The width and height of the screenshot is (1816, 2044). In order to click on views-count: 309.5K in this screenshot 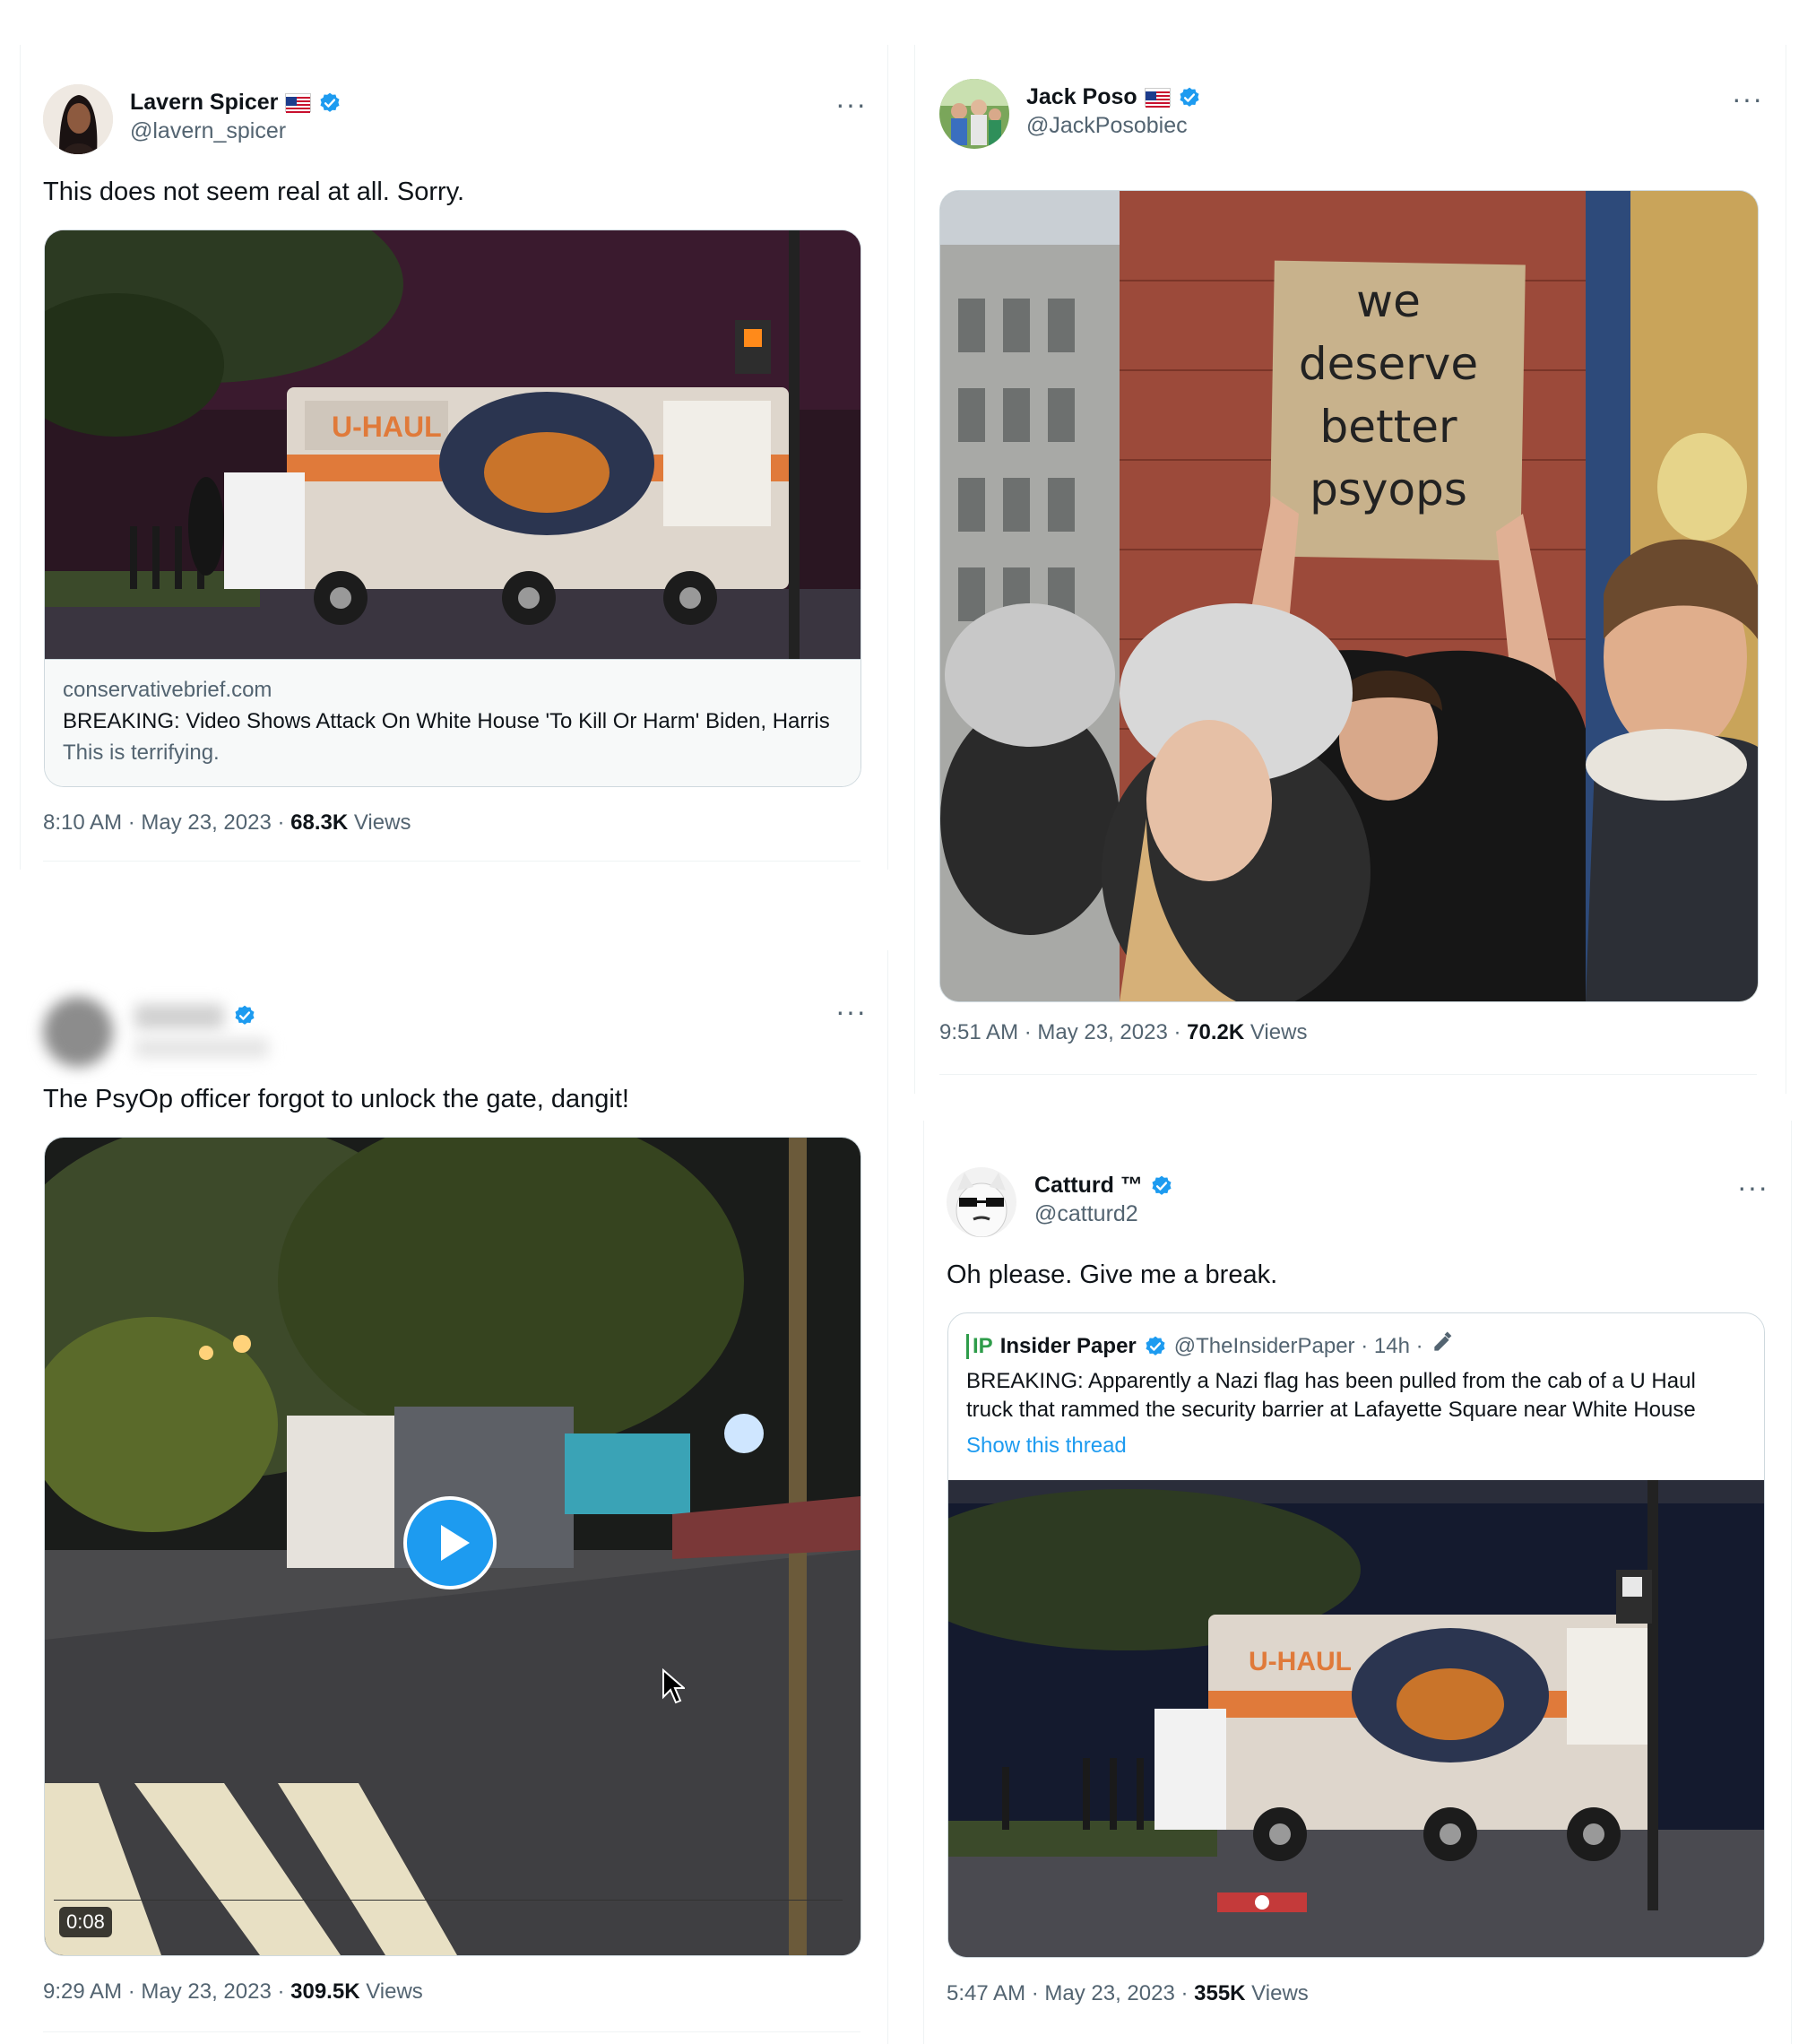, I will do `click(325, 1991)`.